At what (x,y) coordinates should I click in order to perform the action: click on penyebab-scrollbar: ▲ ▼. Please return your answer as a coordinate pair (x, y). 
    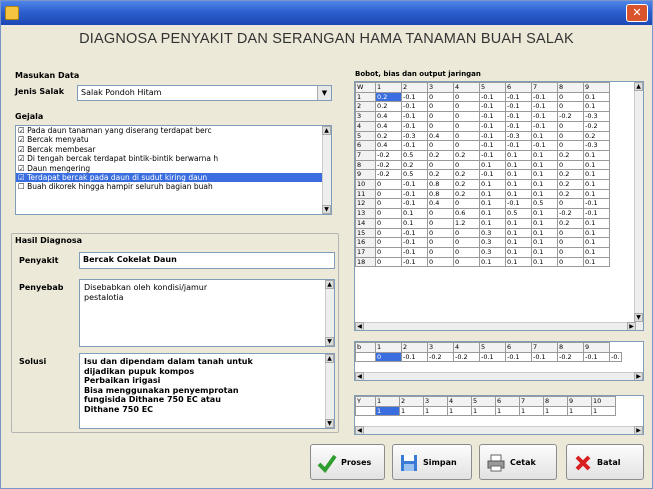
    Looking at the image, I should click on (329, 313).